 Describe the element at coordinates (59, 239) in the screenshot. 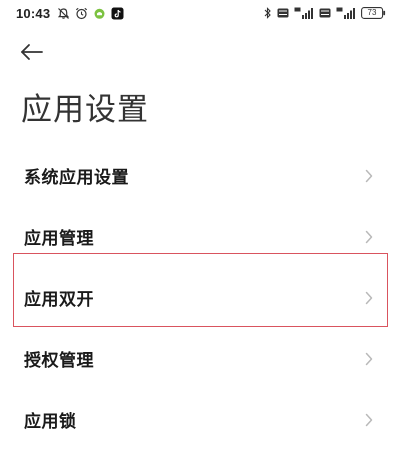

I see `settings-item-label: 应用管理` at that location.